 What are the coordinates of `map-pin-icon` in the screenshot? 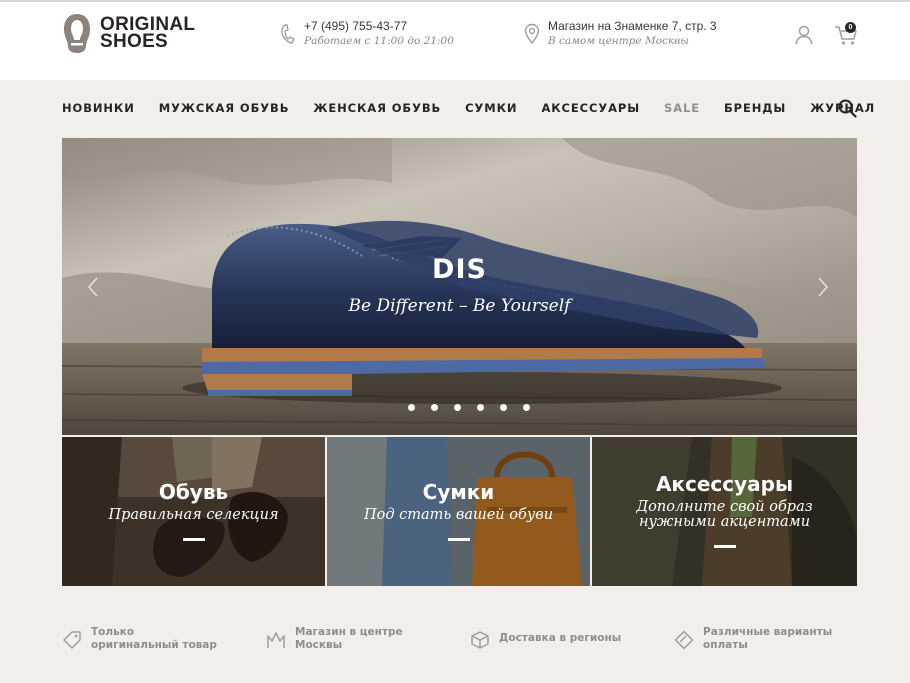 It's located at (532, 34).